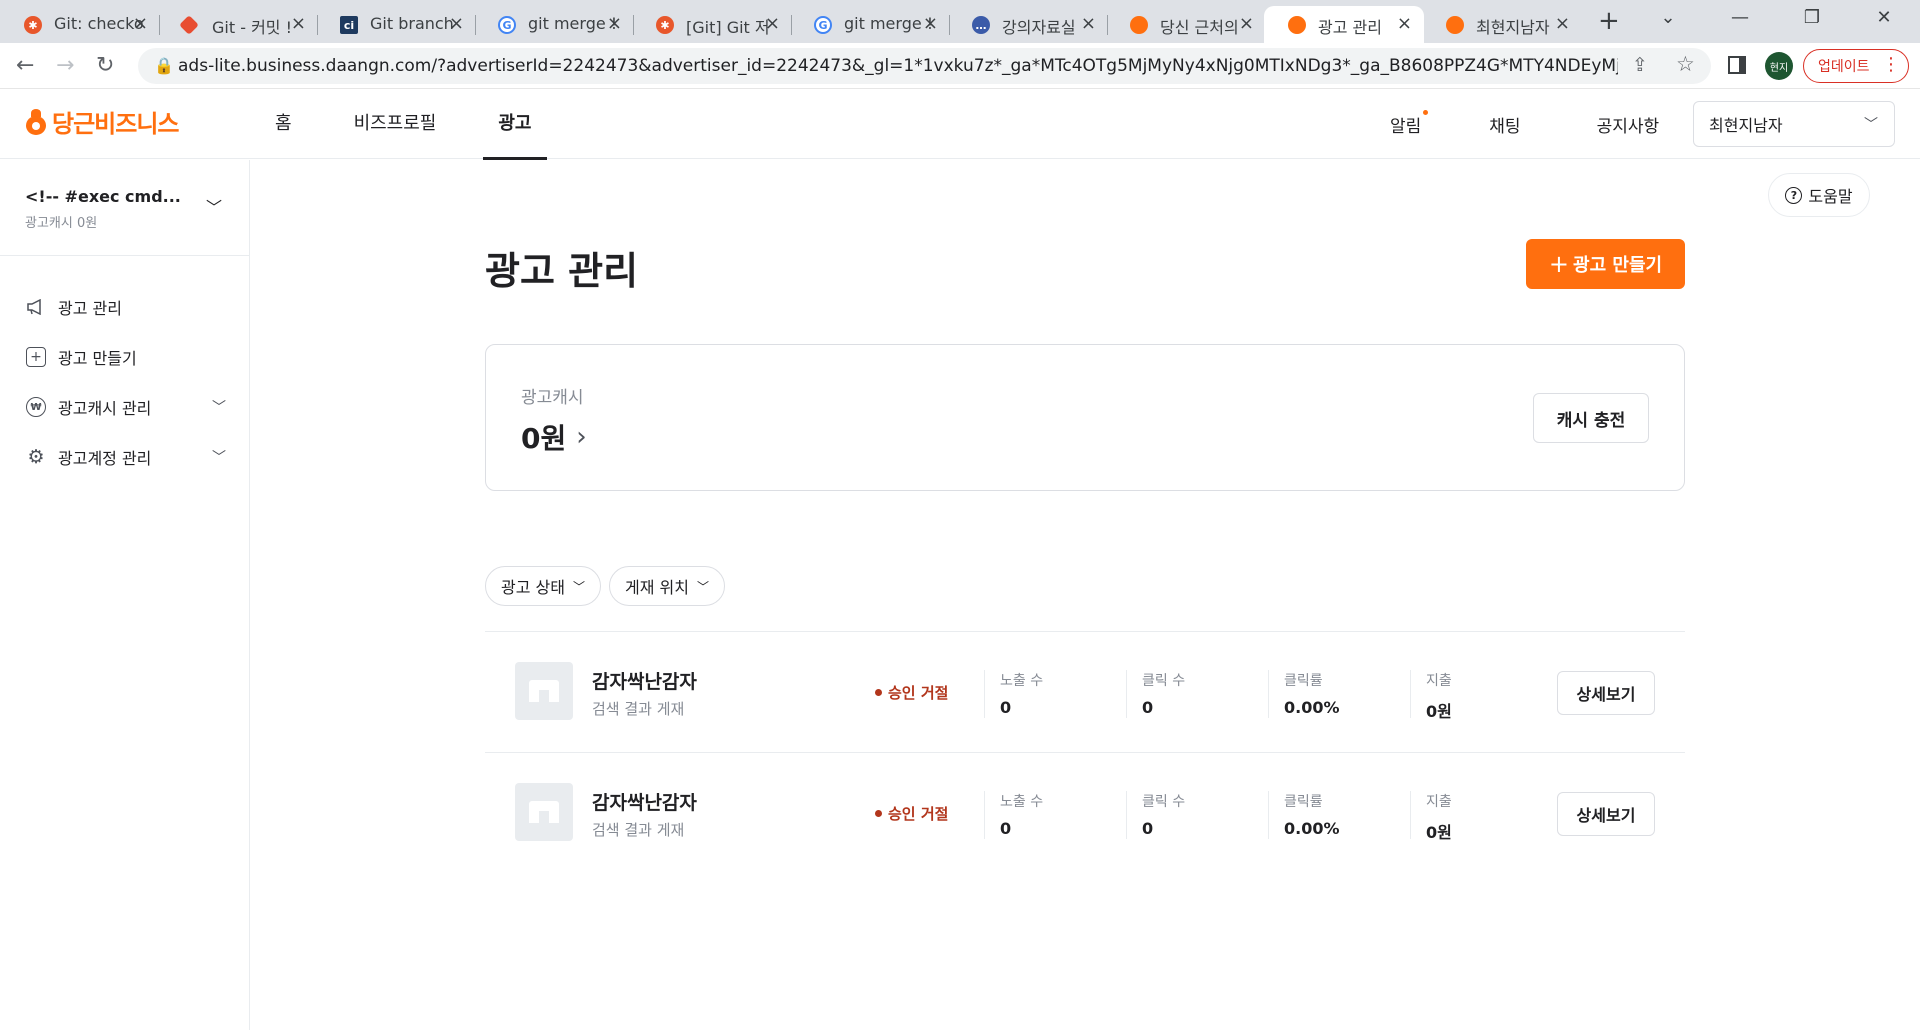 The width and height of the screenshot is (1920, 1030). Describe the element at coordinates (1830, 196) in the screenshot. I see `help-label: 도움말` at that location.